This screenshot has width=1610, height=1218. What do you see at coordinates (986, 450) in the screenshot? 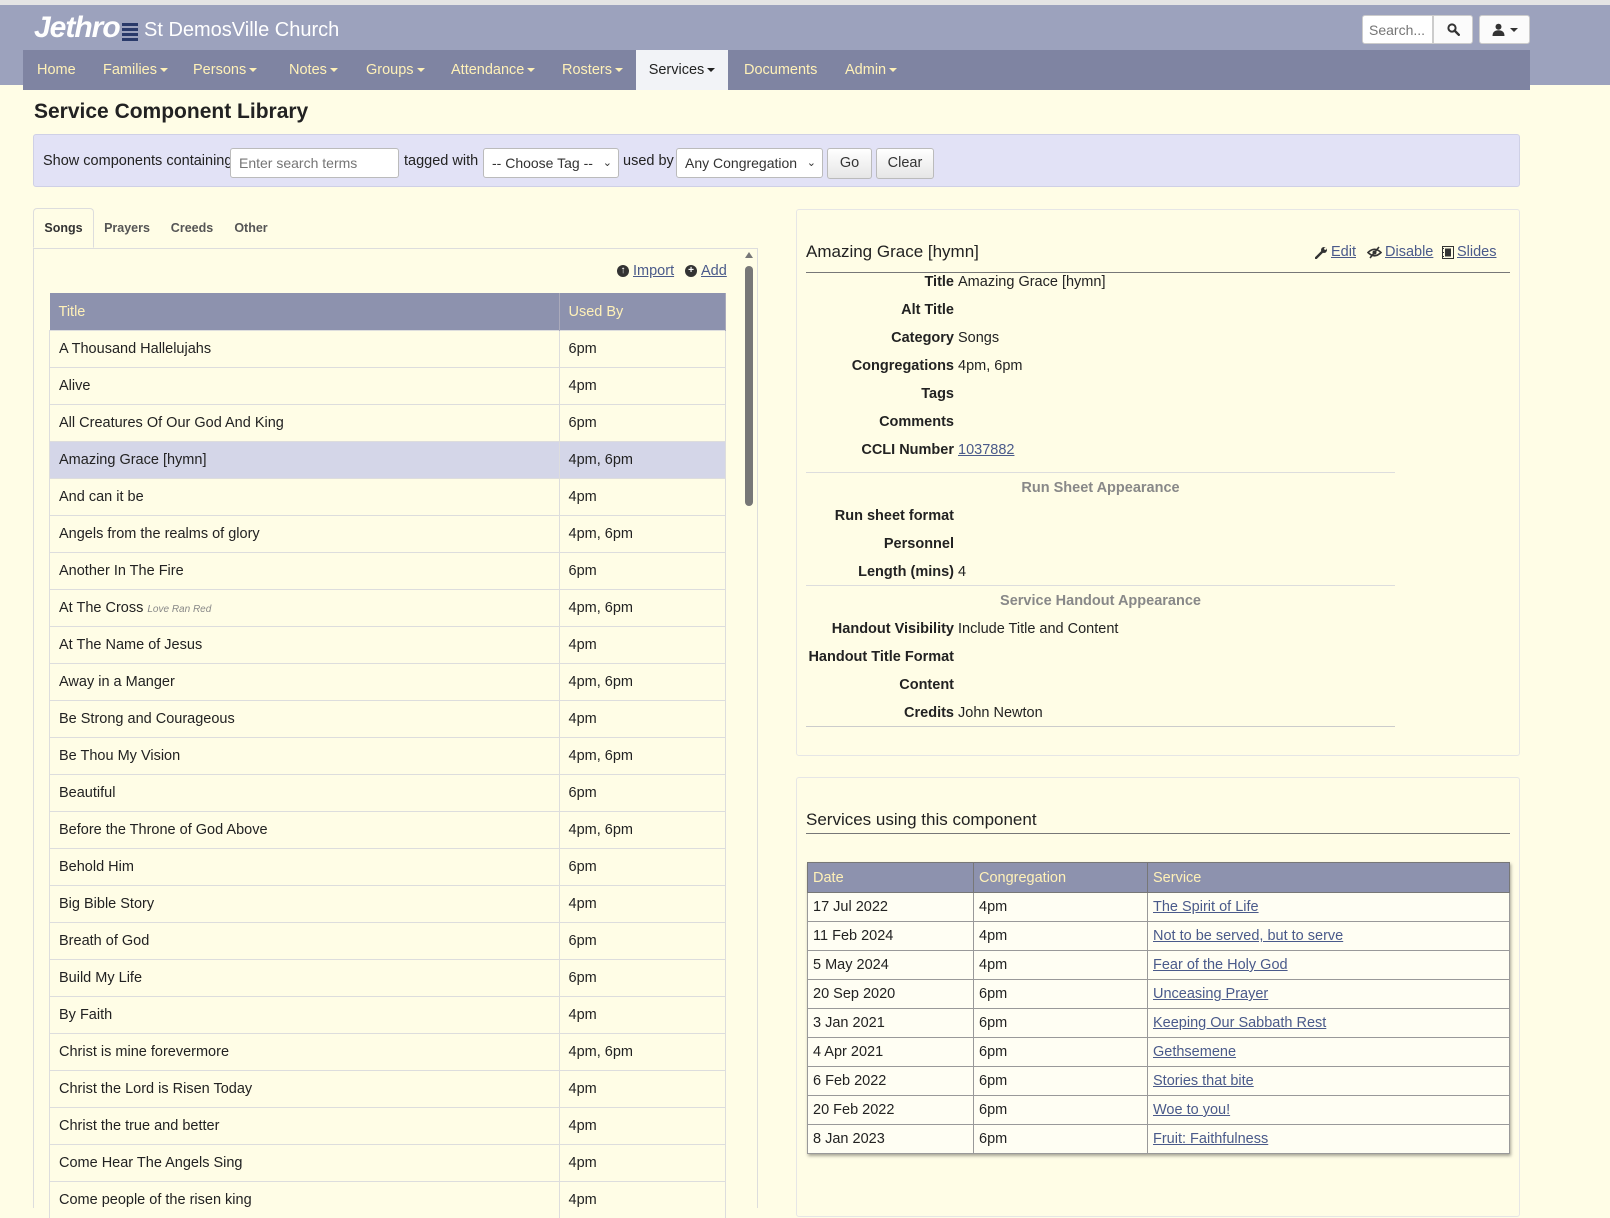
I see `ccli-number-link: 1037882` at bounding box center [986, 450].